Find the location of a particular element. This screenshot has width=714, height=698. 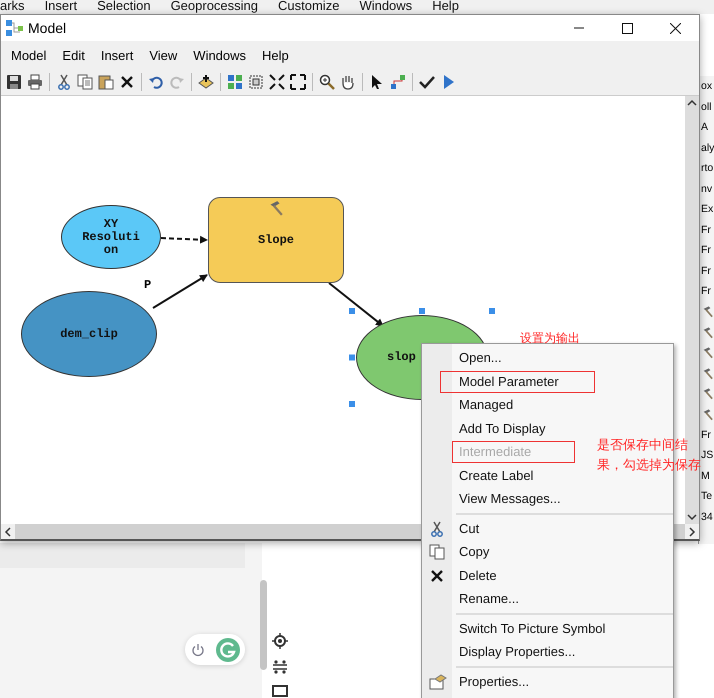

print-icon is located at coordinates (35, 82).